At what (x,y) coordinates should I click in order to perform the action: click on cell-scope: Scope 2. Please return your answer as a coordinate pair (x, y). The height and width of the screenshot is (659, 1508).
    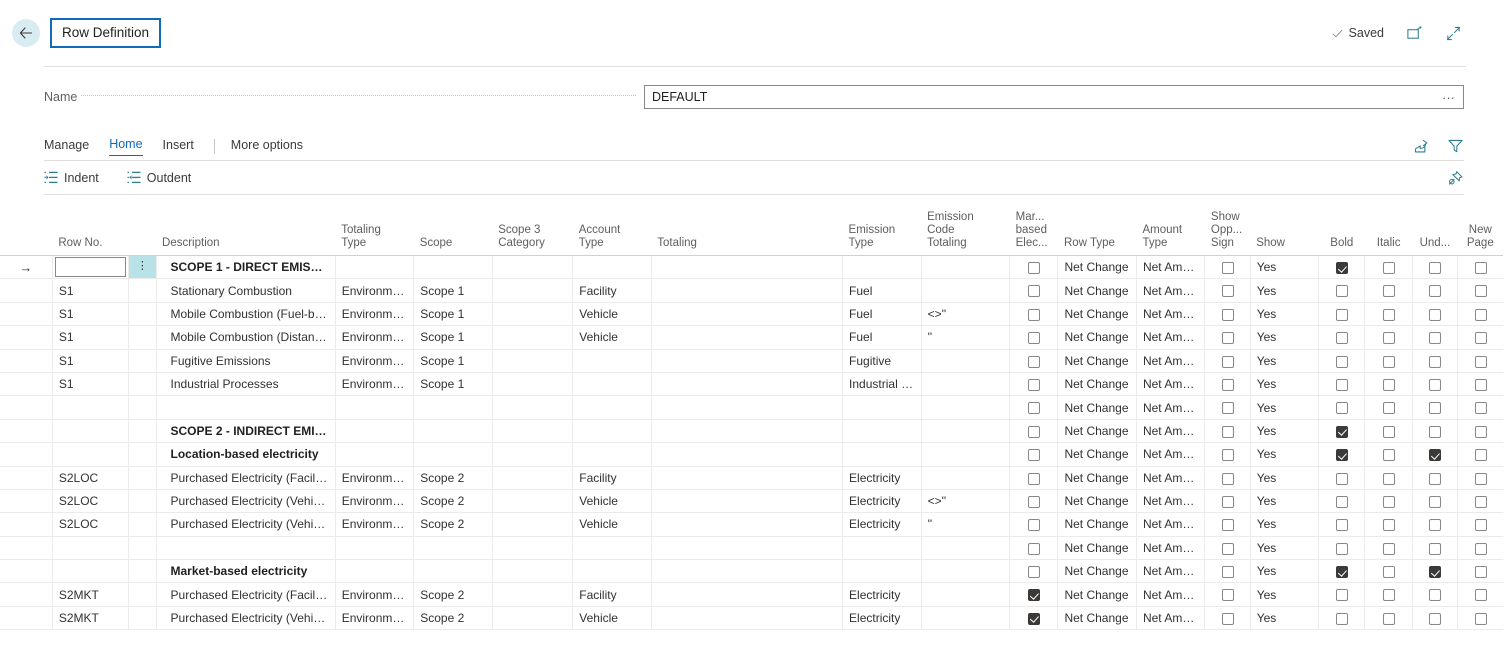
    Looking at the image, I should click on (453, 524).